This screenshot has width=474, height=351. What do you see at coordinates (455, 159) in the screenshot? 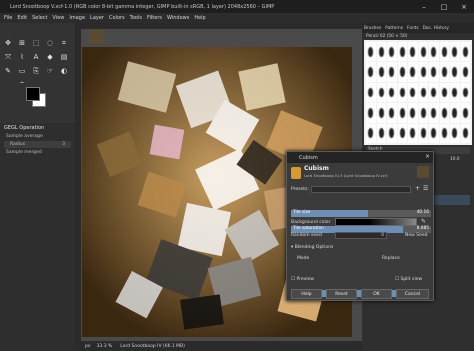
I see `spacing-value: 10.0` at bounding box center [455, 159].